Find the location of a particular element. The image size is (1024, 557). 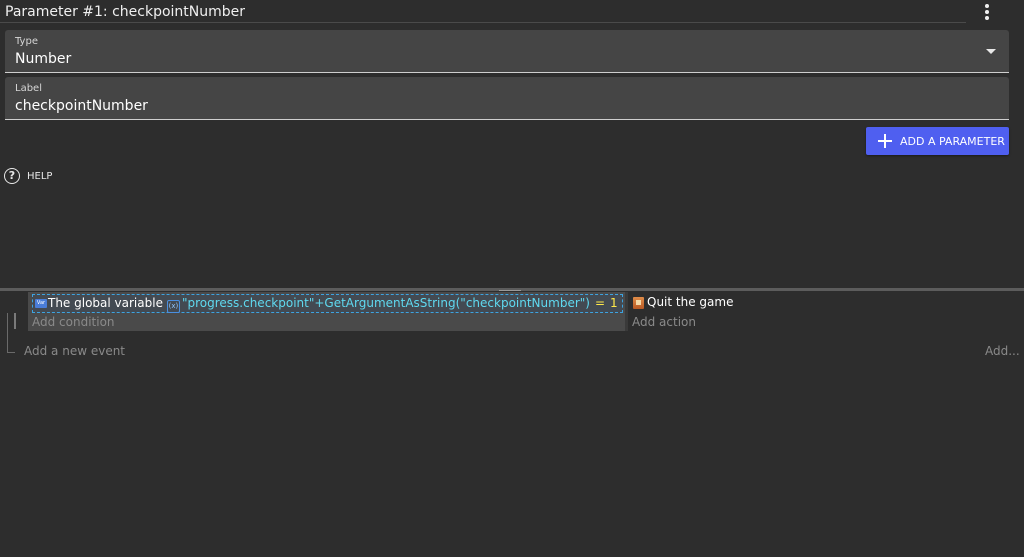

label-field-value: checkpointNumber is located at coordinates (81, 106).